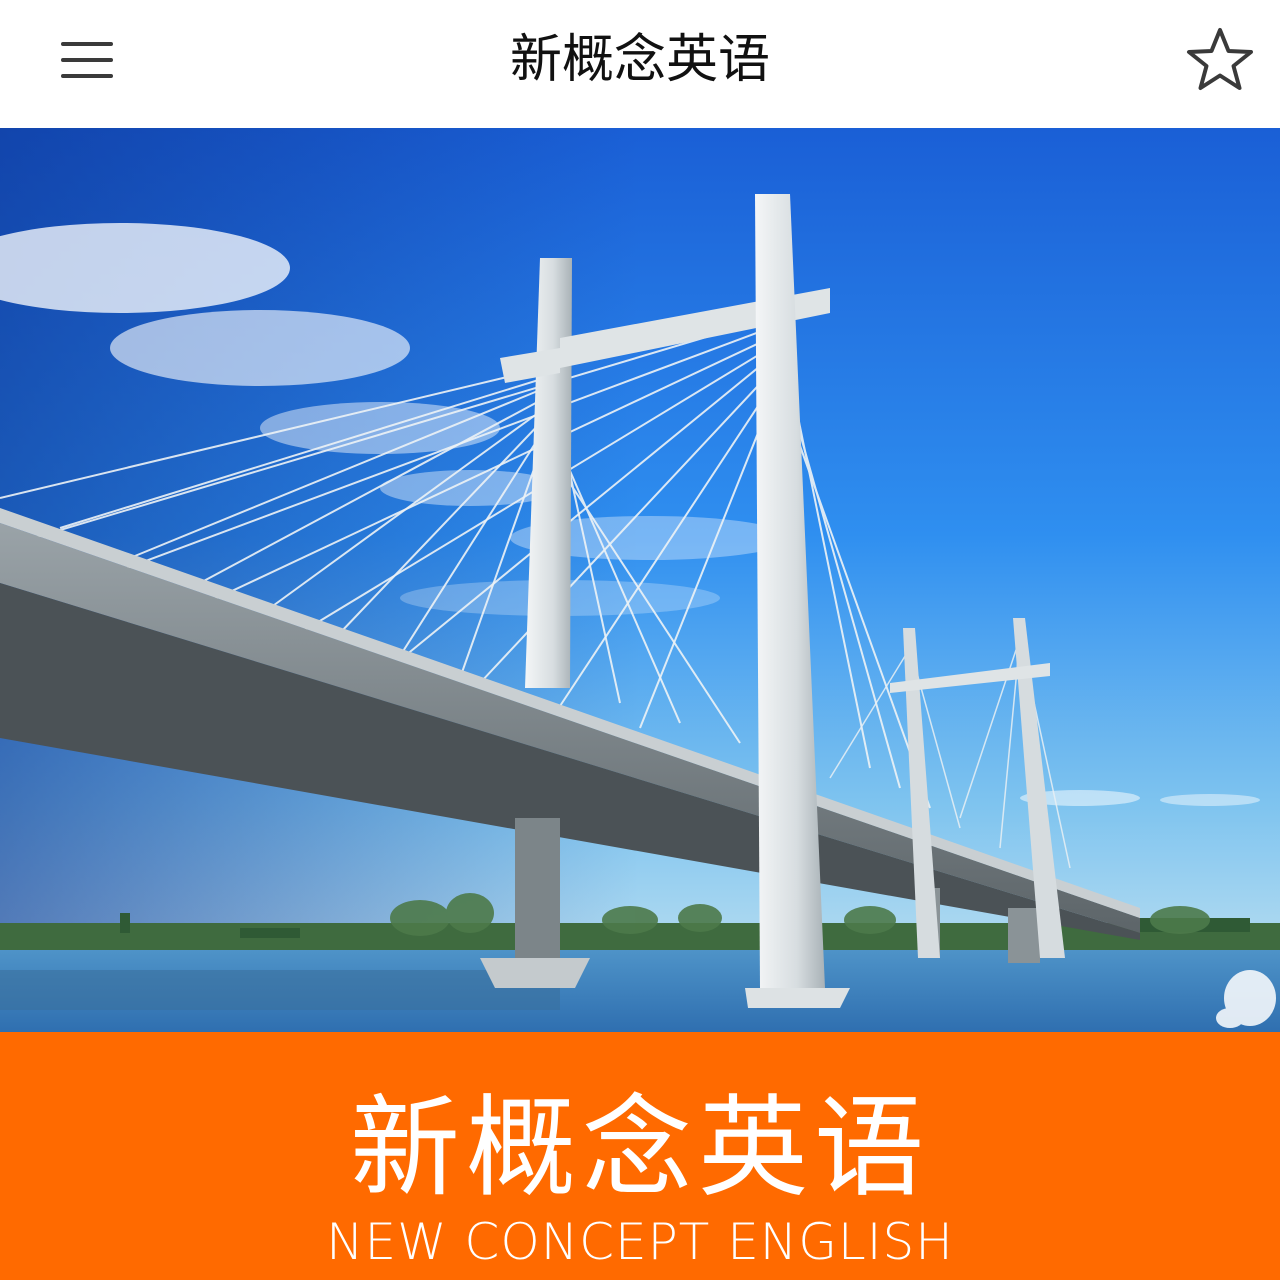  What do you see at coordinates (640, 1242) in the screenshot?
I see `brand-title-en: NEW CONCEPT ENGLISH` at bounding box center [640, 1242].